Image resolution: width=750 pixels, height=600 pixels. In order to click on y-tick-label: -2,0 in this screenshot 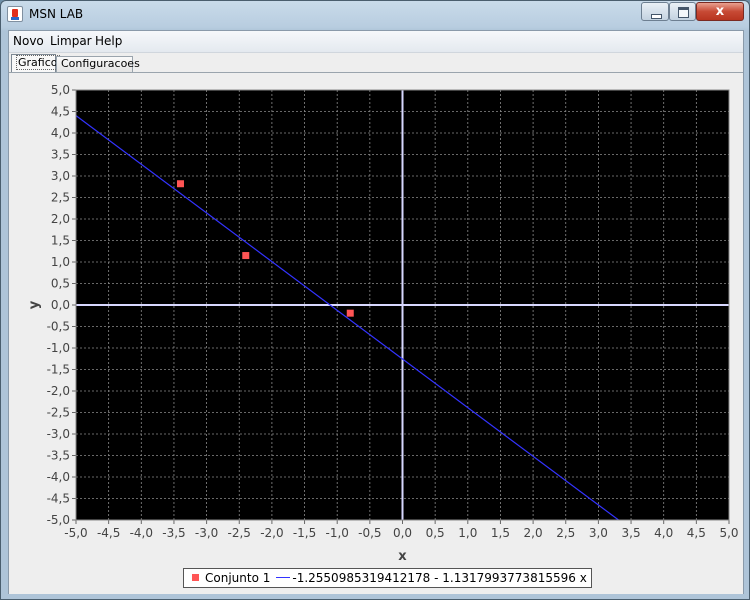, I will do `click(58, 391)`.